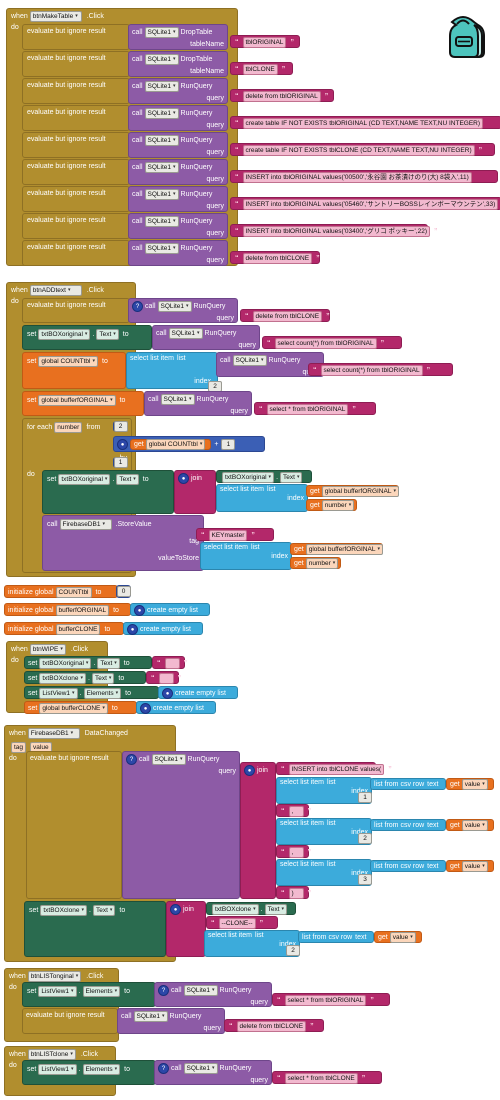 The height and width of the screenshot is (1100, 500). What do you see at coordinates (474, 866) in the screenshot?
I see `value-dropdown: value ▾` at bounding box center [474, 866].